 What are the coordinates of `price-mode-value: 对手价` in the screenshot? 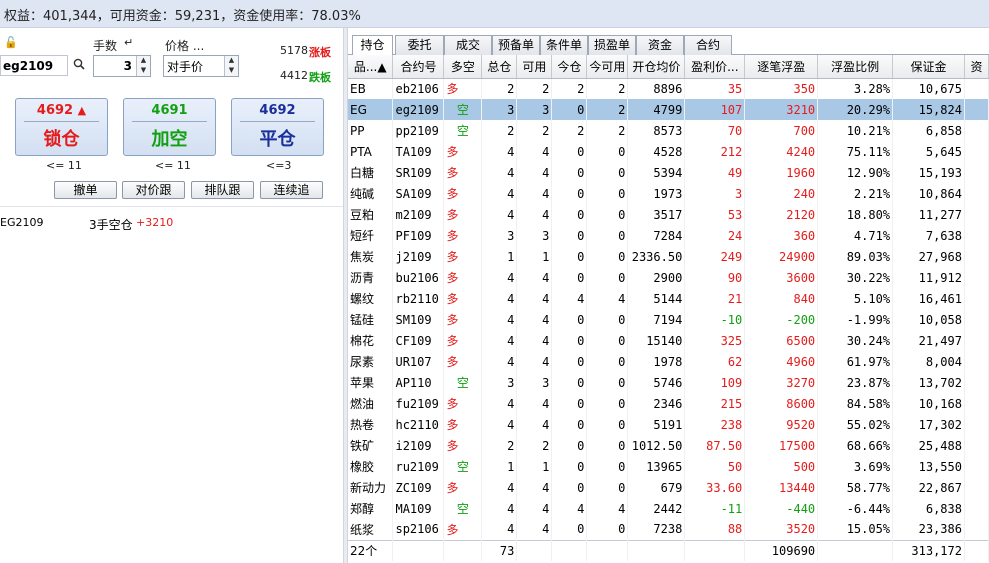 It's located at (185, 67).